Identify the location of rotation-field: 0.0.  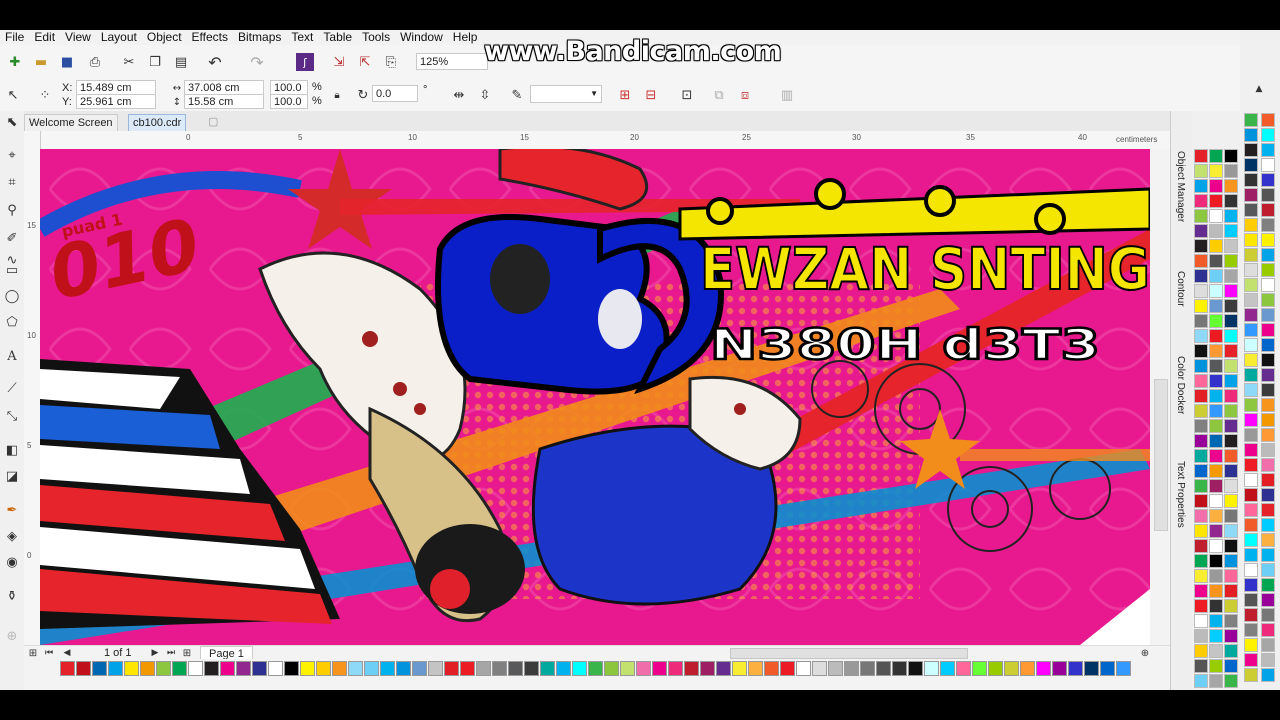
(395, 93).